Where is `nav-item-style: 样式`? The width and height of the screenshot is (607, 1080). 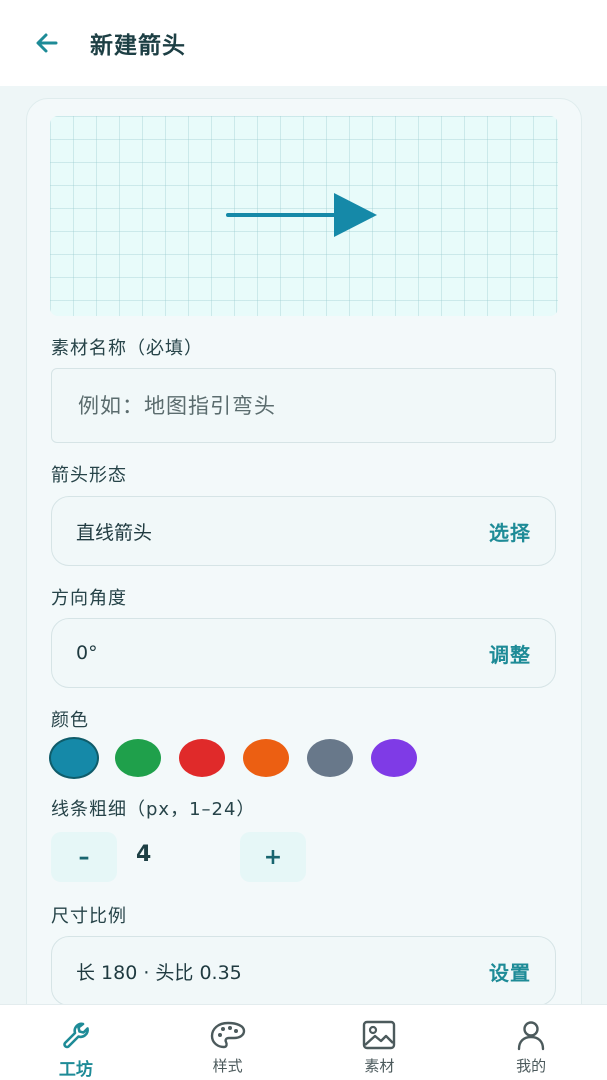
nav-item-style: 样式 is located at coordinates (228, 1042).